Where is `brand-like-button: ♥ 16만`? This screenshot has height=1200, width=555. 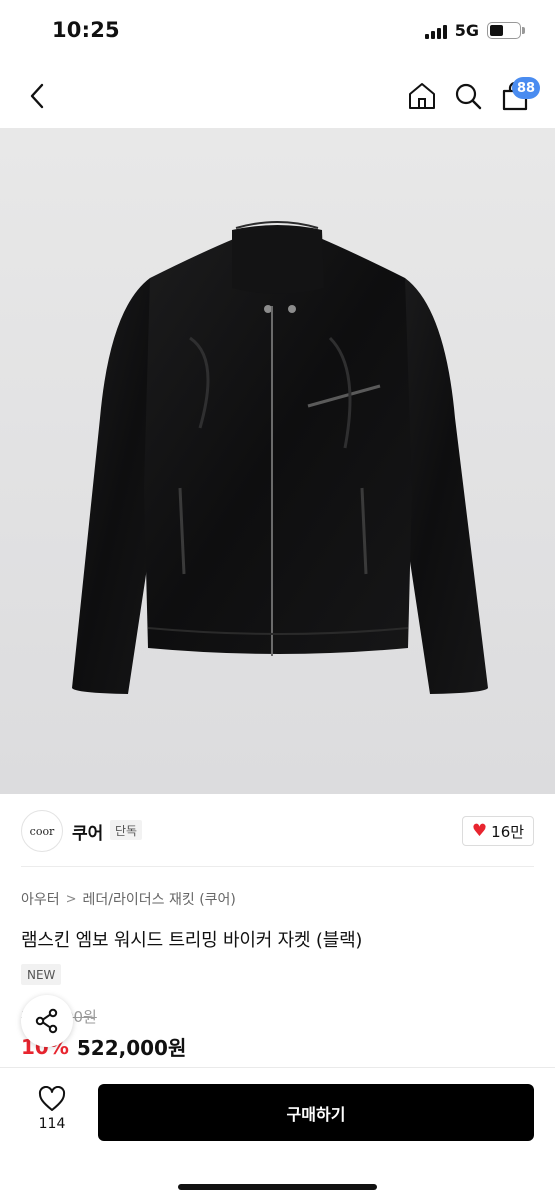
brand-like-button: ♥ 16만 is located at coordinates (498, 831).